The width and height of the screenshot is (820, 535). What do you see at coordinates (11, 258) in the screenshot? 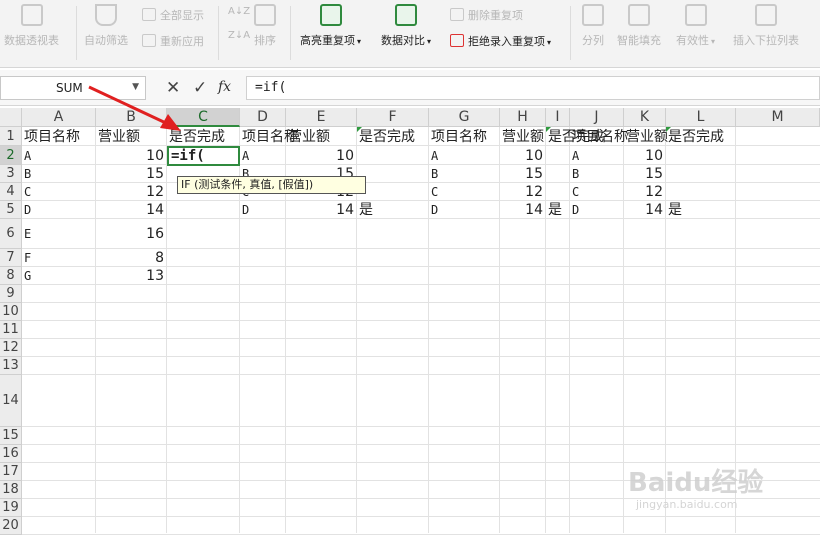
I see `row-header-7: 7` at bounding box center [11, 258].